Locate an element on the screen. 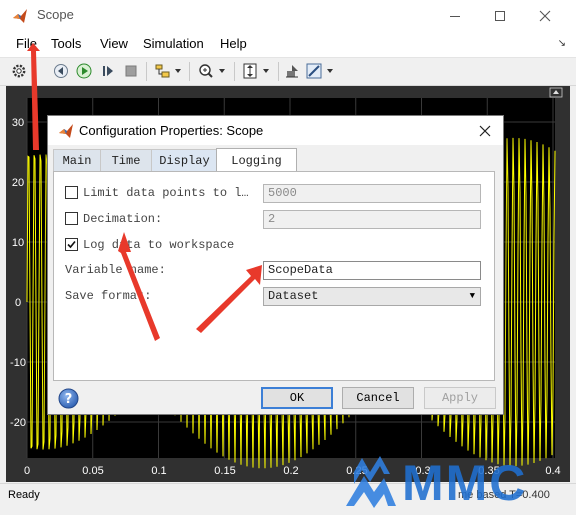 The width and height of the screenshot is (576, 515). limit-data-points-field: 5000 is located at coordinates (372, 193).